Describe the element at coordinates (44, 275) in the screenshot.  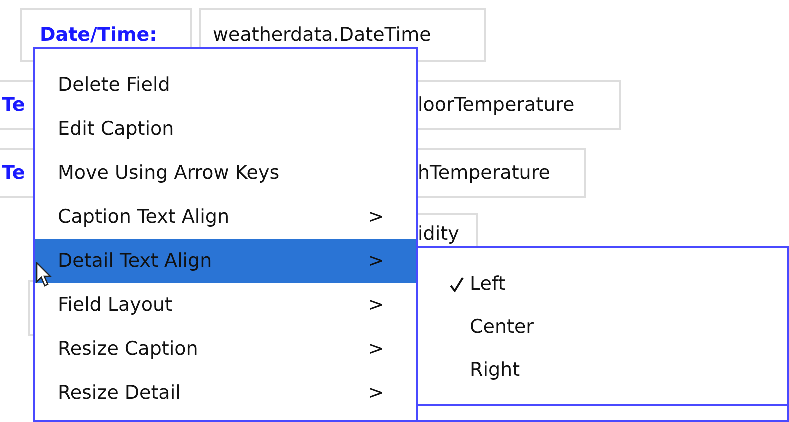
I see `cursor-icon` at that location.